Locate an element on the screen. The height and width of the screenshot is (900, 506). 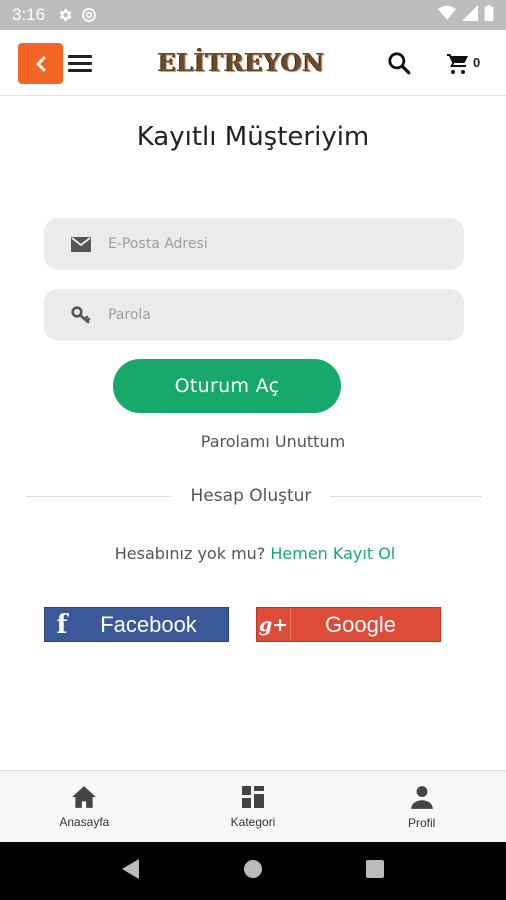
login-button: Oturum Aç is located at coordinates (227, 386).